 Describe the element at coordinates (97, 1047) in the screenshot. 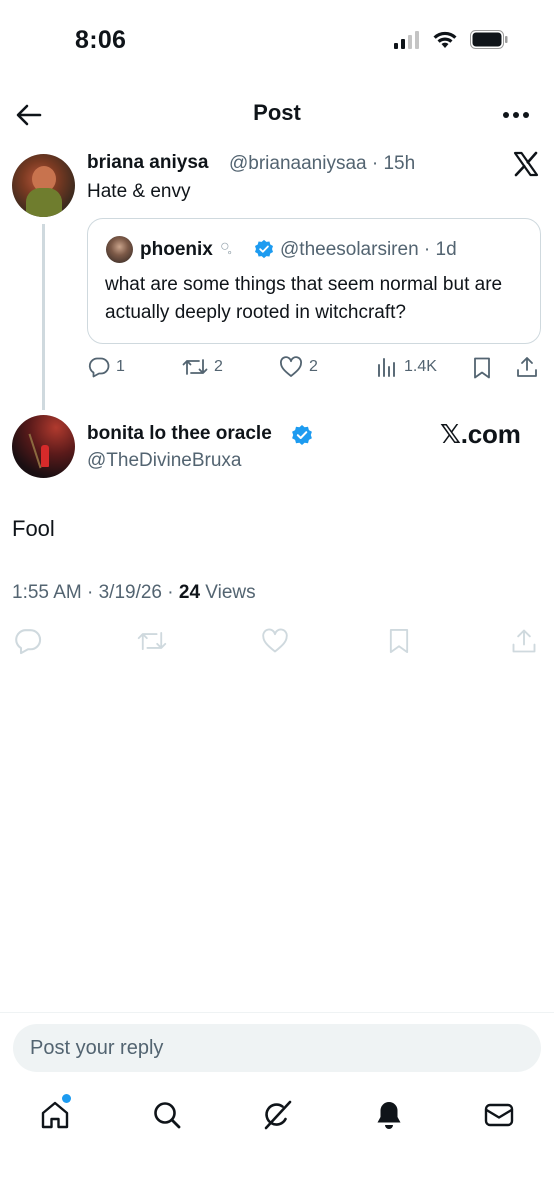

I see `reply-placeholder: Post your reply` at that location.